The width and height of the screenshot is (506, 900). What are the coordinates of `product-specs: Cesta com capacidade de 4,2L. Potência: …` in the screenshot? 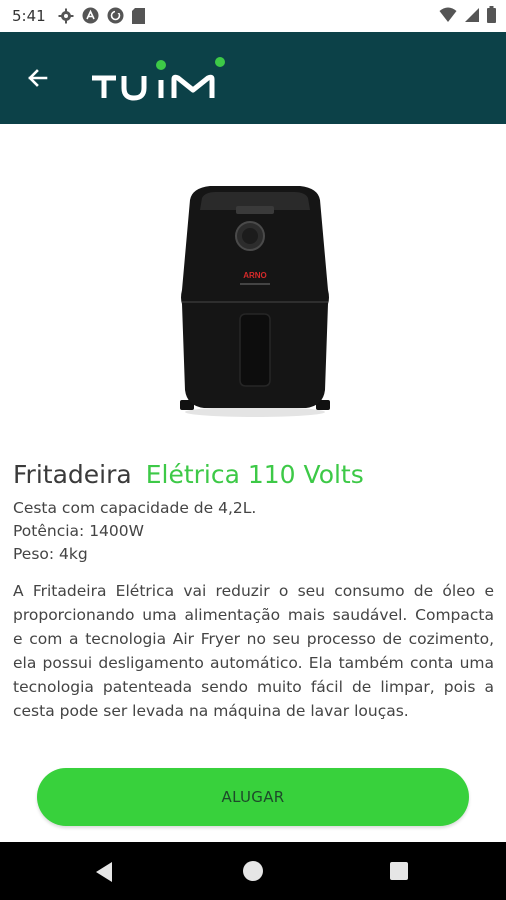 It's located at (134, 531).